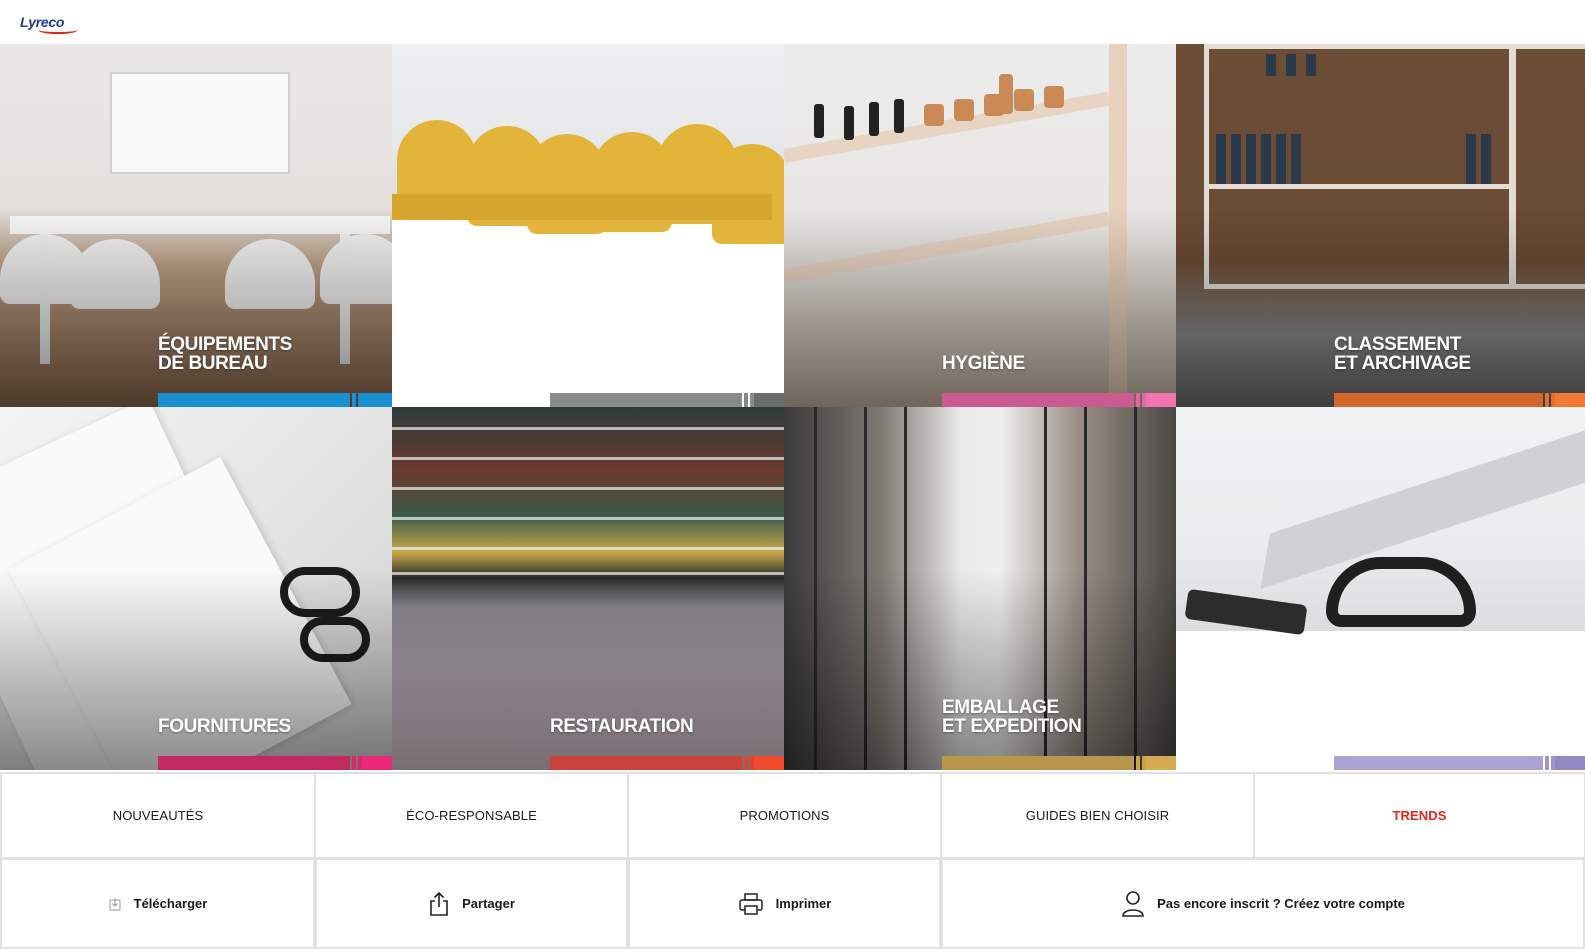  Describe the element at coordinates (1097, 815) in the screenshot. I see `nav-guides-bien-choisir: GUIDES BIEN CHOISIR` at that location.